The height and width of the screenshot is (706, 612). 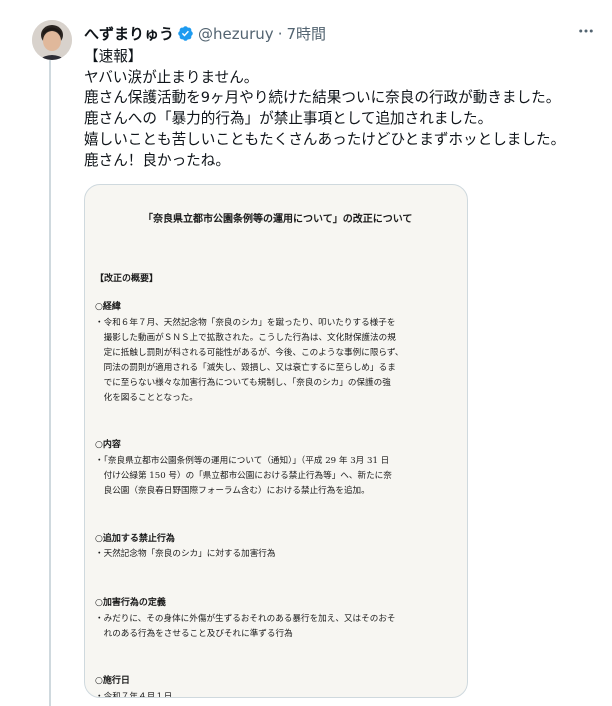 What do you see at coordinates (113, 56) in the screenshot?
I see `tweet-text-line: 【速報】` at bounding box center [113, 56].